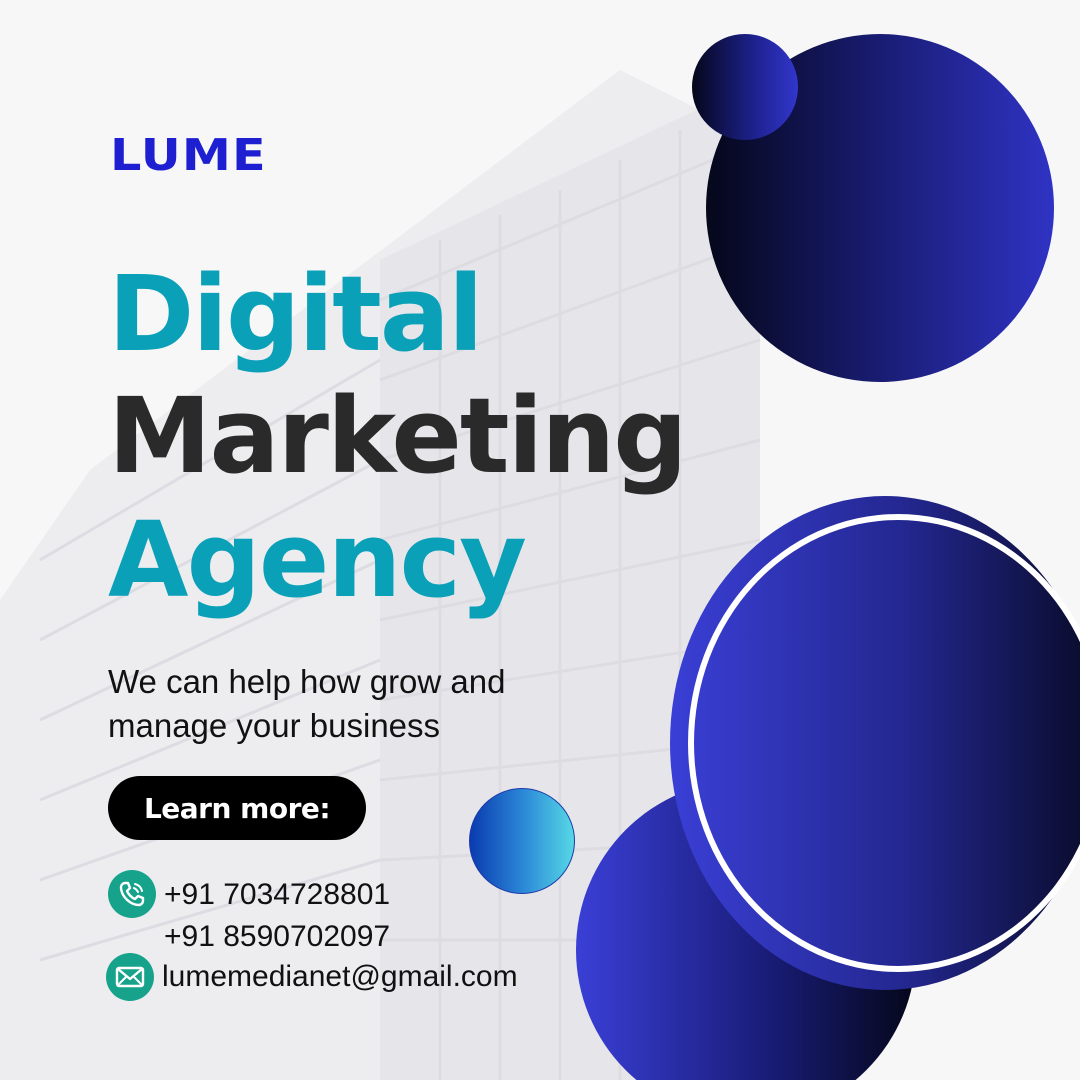 The image size is (1080, 1080). Describe the element at coordinates (188, 155) in the screenshot. I see `brand-logo: LUME` at that location.